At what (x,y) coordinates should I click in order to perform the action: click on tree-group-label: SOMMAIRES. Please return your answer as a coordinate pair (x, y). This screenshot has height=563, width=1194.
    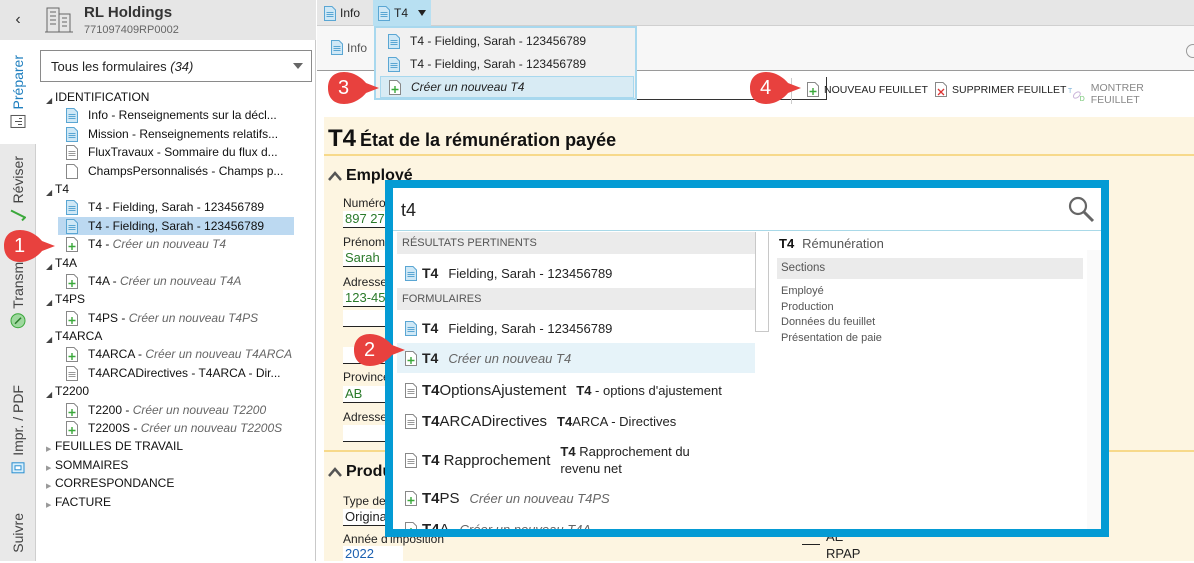
    Looking at the image, I should click on (92, 464).